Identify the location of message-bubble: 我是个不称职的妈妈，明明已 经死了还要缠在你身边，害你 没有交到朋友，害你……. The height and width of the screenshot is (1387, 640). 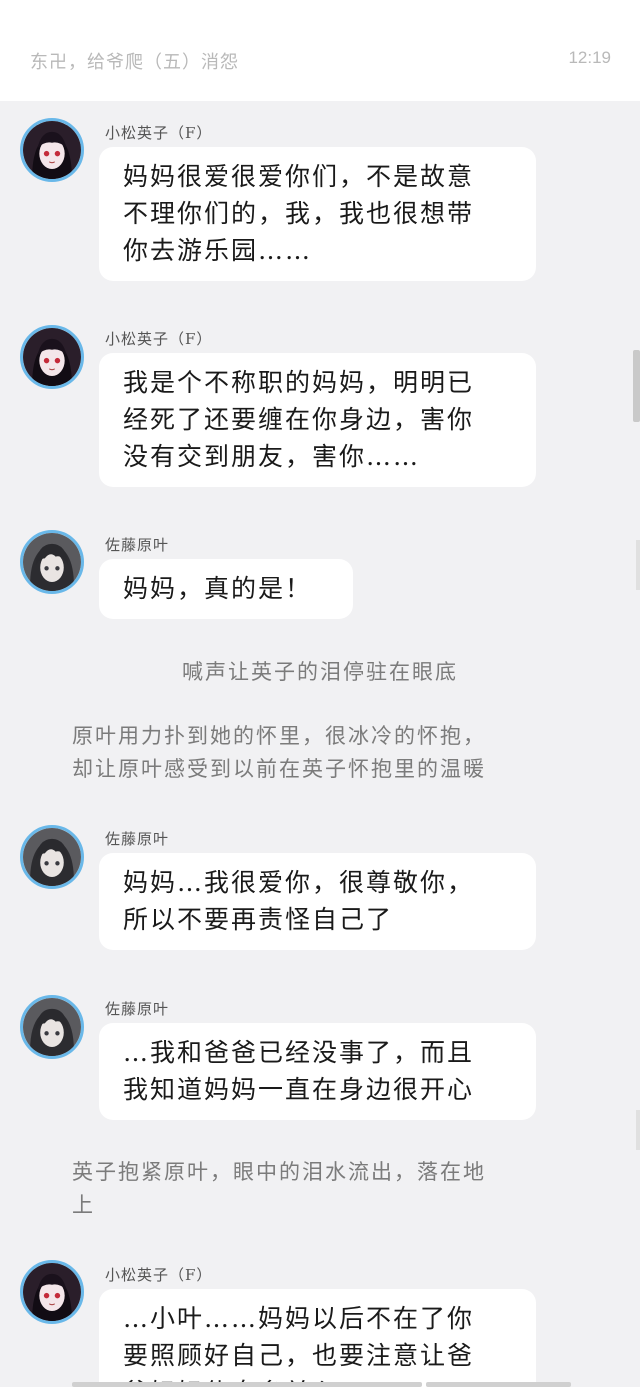
(317, 420).